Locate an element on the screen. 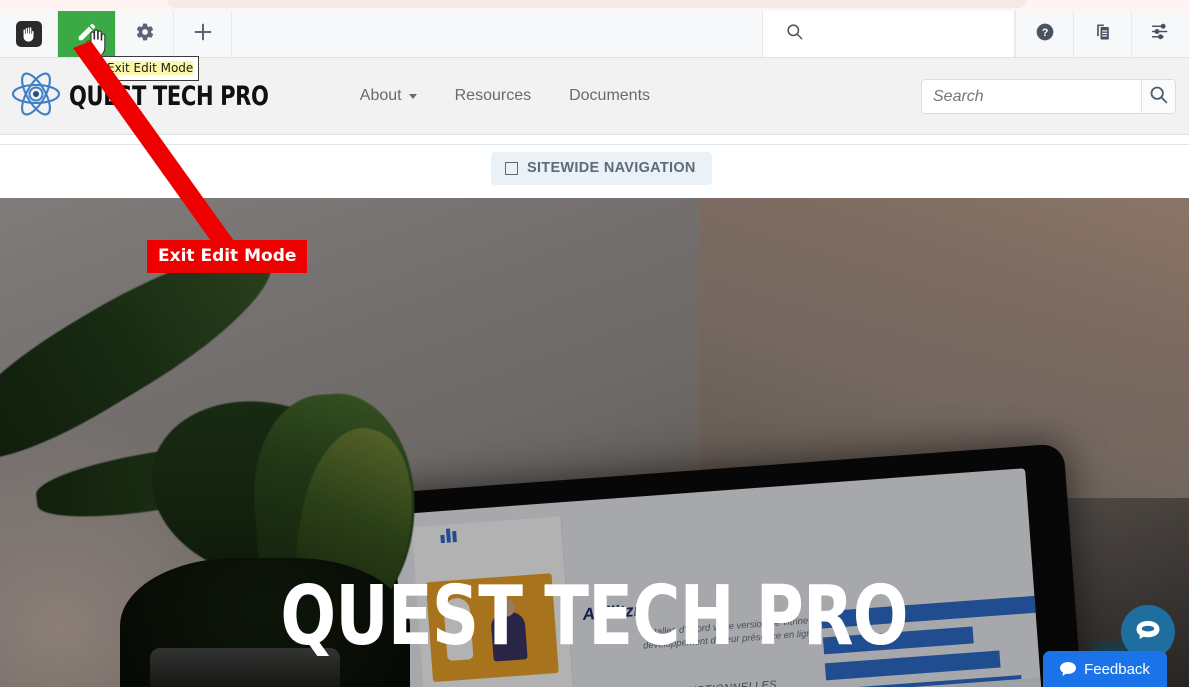  header-search is located at coordinates (1048, 96).